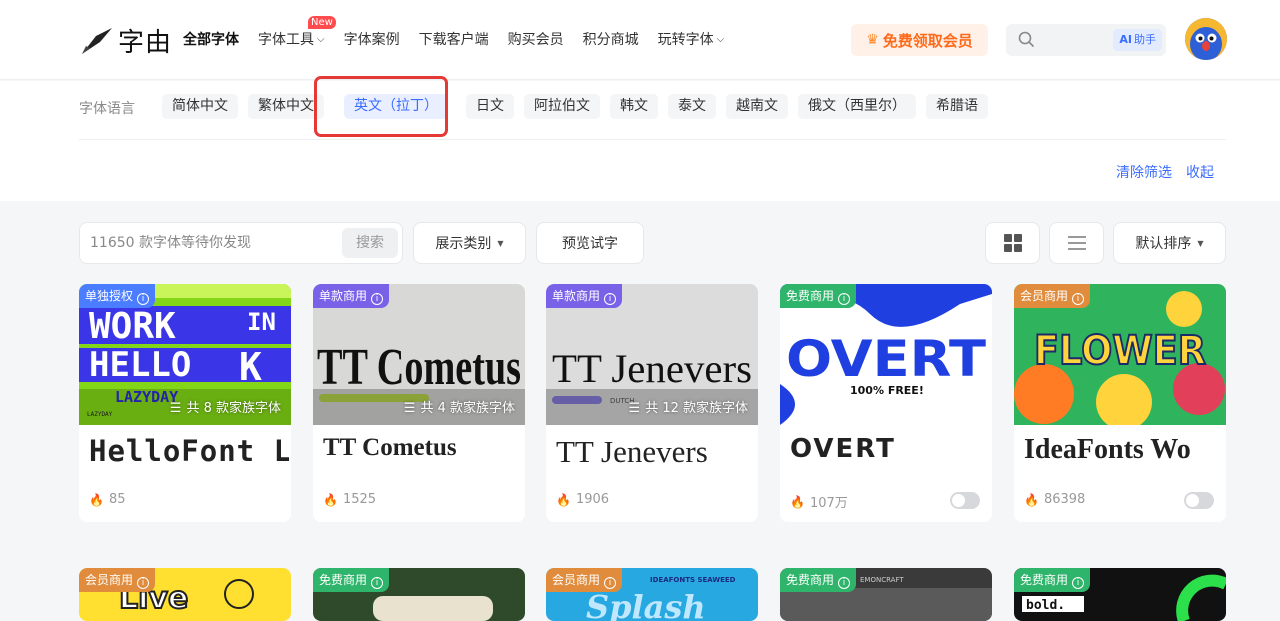 This screenshot has width=1280, height=621. Describe the element at coordinates (261, 322) in the screenshot. I see `thumb-text: IN` at that location.